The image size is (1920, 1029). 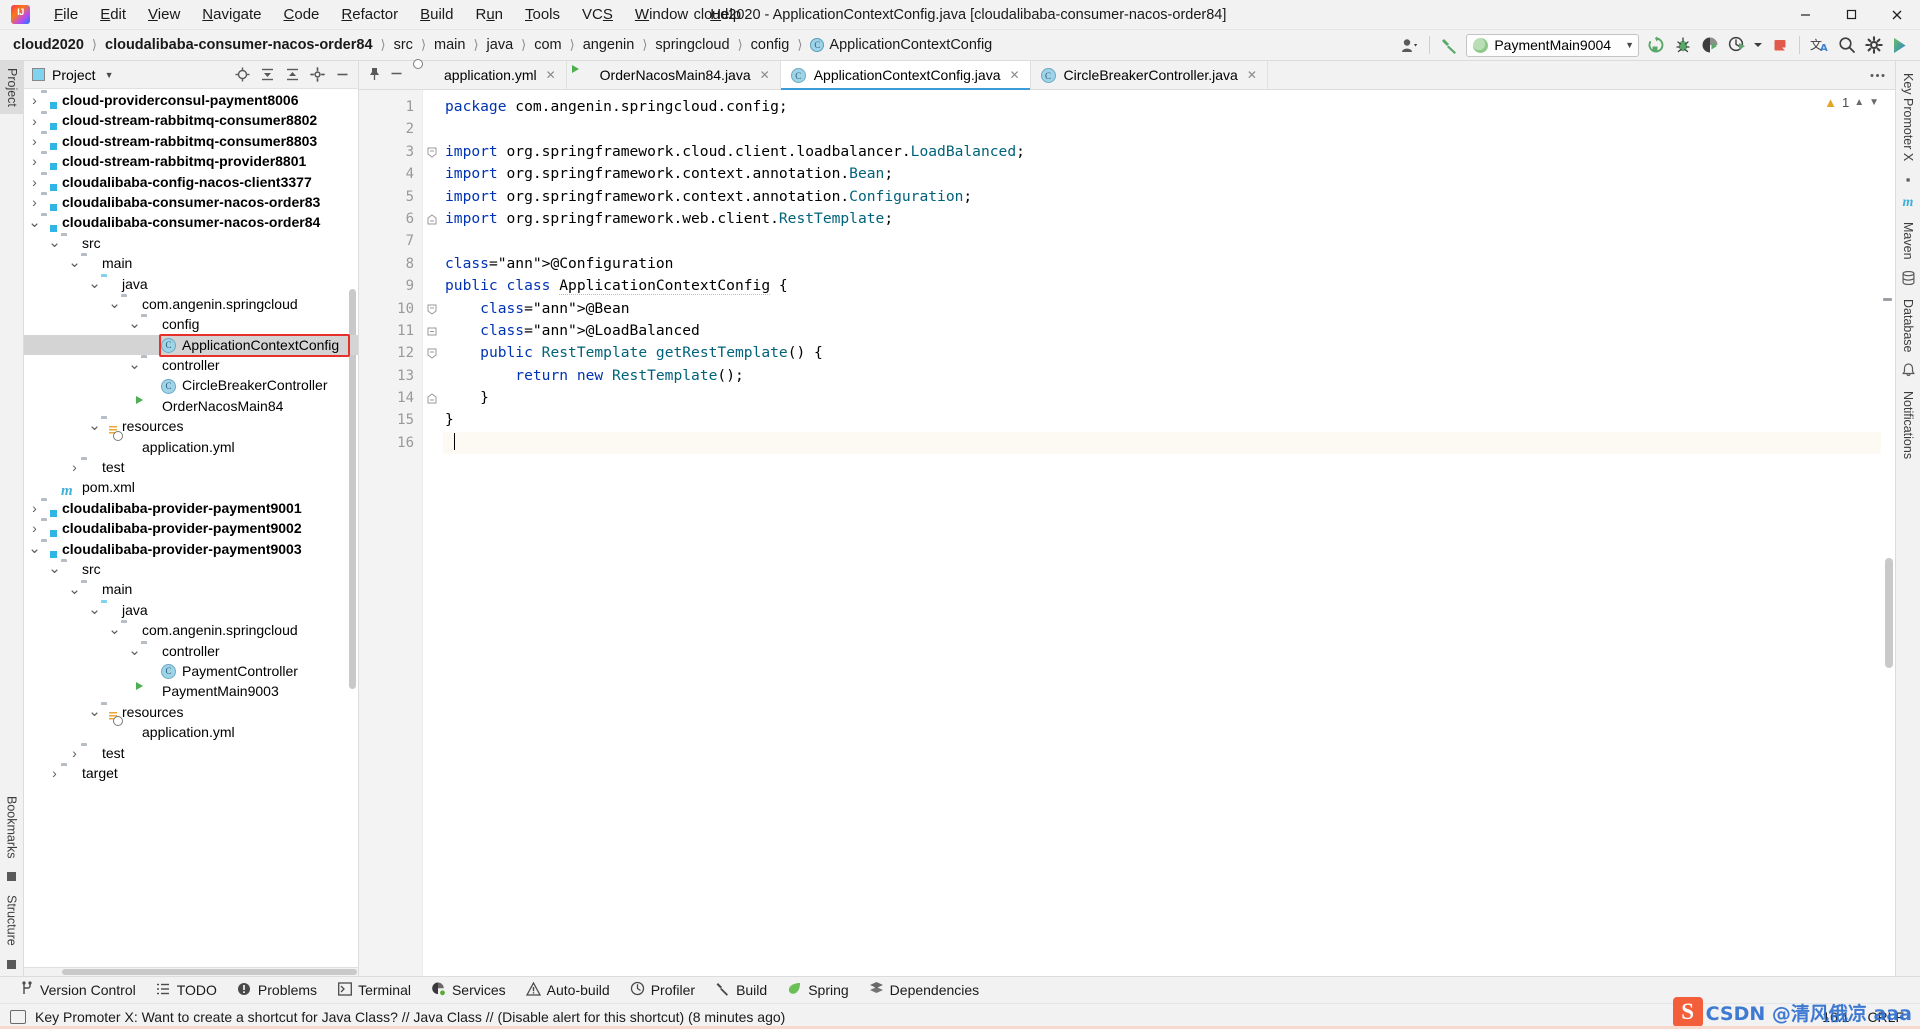 What do you see at coordinates (500, 45) in the screenshot?
I see `breadcrumb-item-4: java` at bounding box center [500, 45].